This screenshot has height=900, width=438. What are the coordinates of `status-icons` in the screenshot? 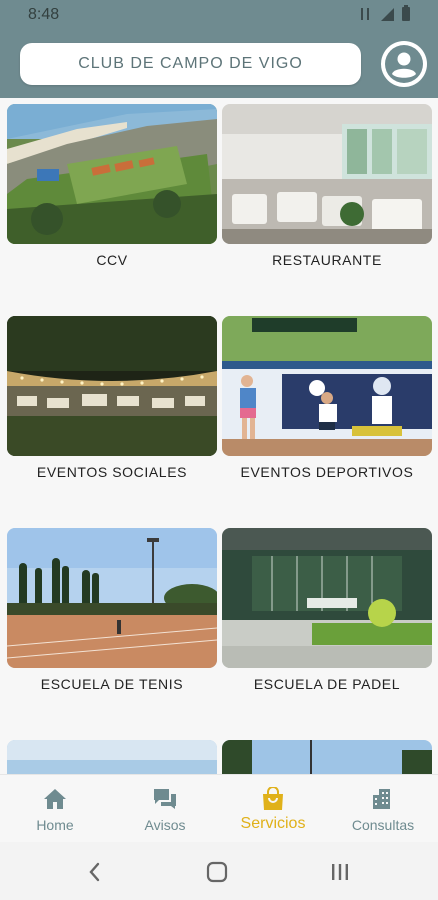 It's located at (384, 13).